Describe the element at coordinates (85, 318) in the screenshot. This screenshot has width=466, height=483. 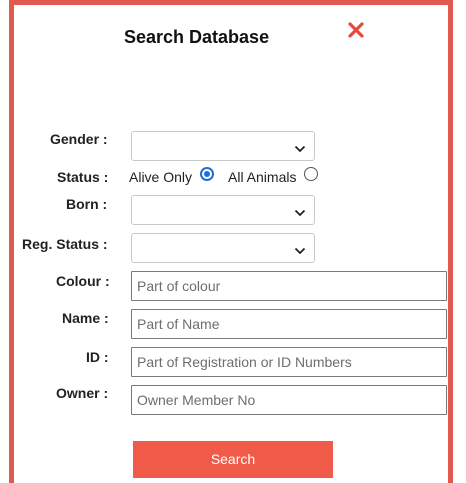
I see `name-label: Name :` at that location.